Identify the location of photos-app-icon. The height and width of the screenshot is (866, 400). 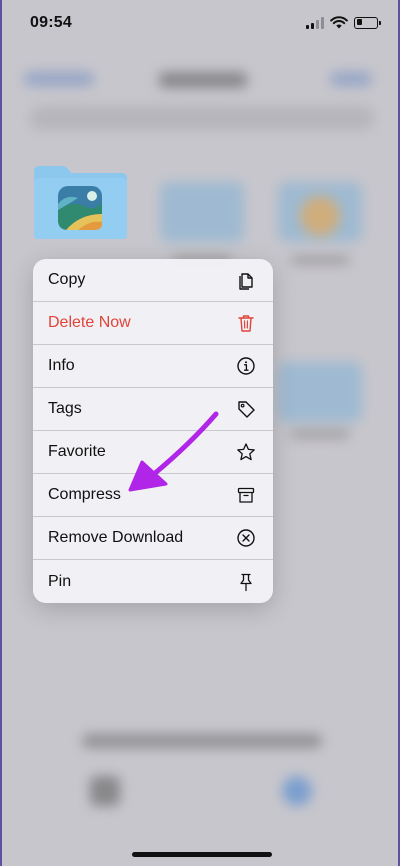
(80, 208).